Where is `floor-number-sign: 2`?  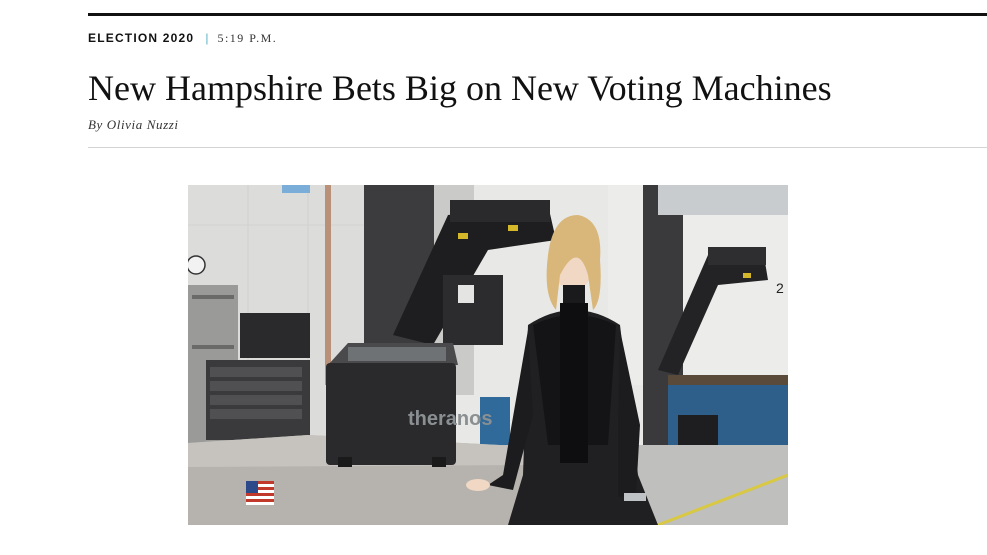 floor-number-sign: 2 is located at coordinates (780, 288).